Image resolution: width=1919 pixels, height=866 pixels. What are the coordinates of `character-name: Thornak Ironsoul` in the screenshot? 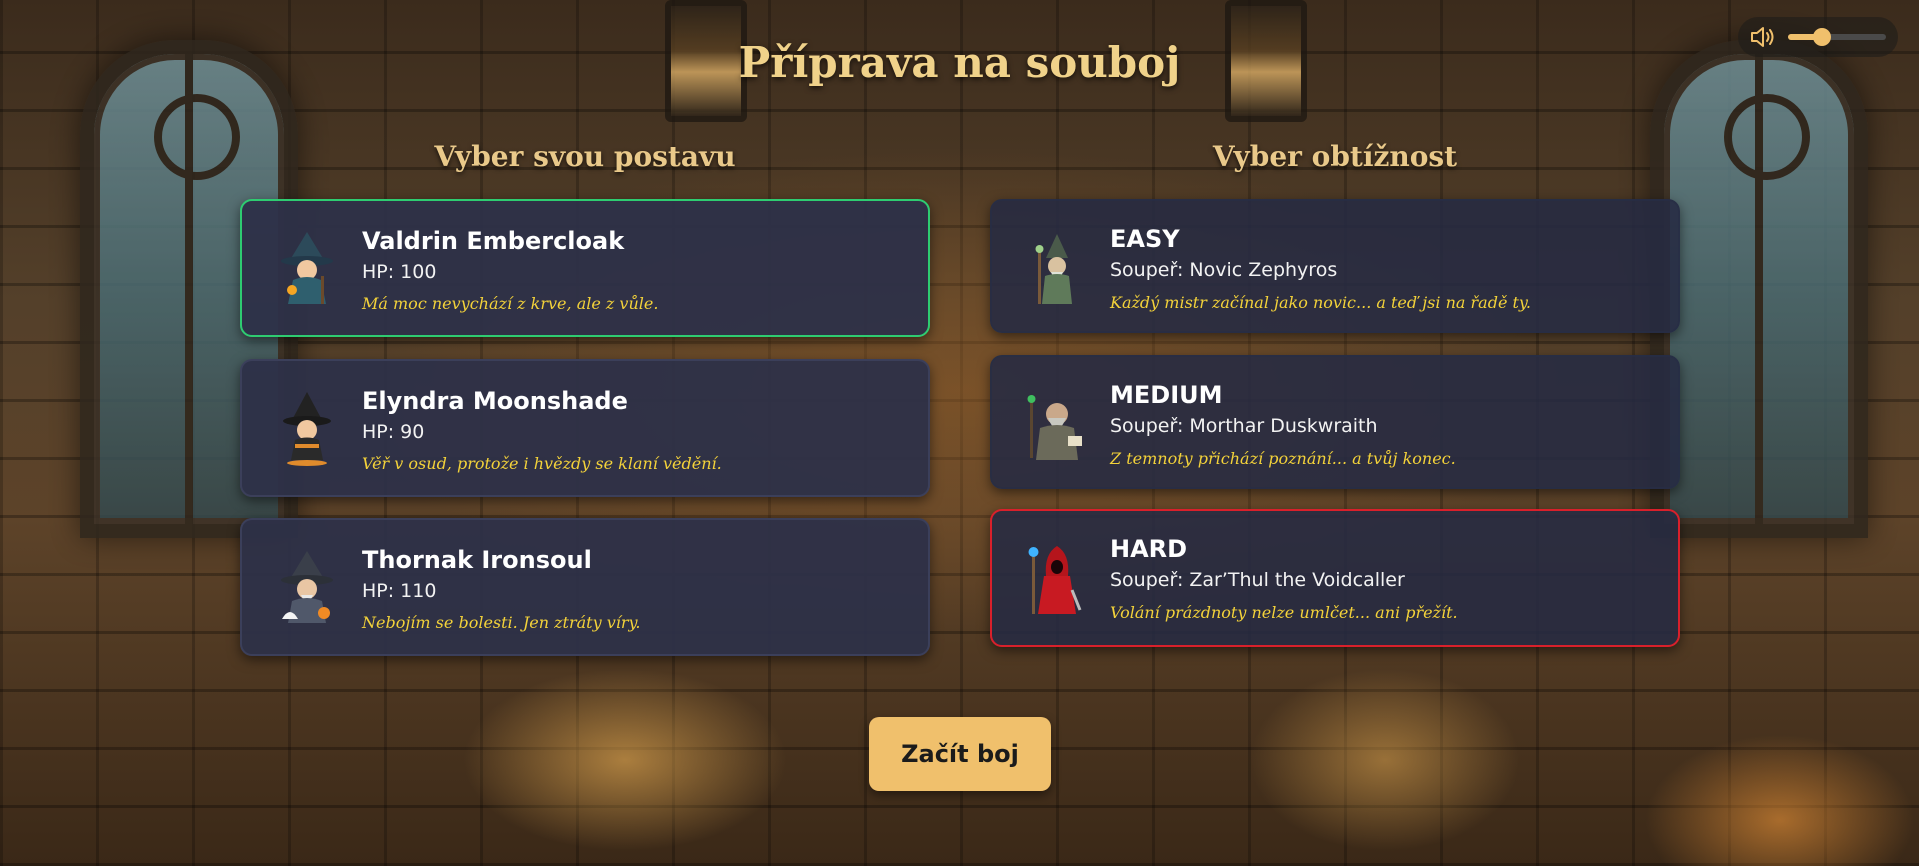 It's located at (477, 560).